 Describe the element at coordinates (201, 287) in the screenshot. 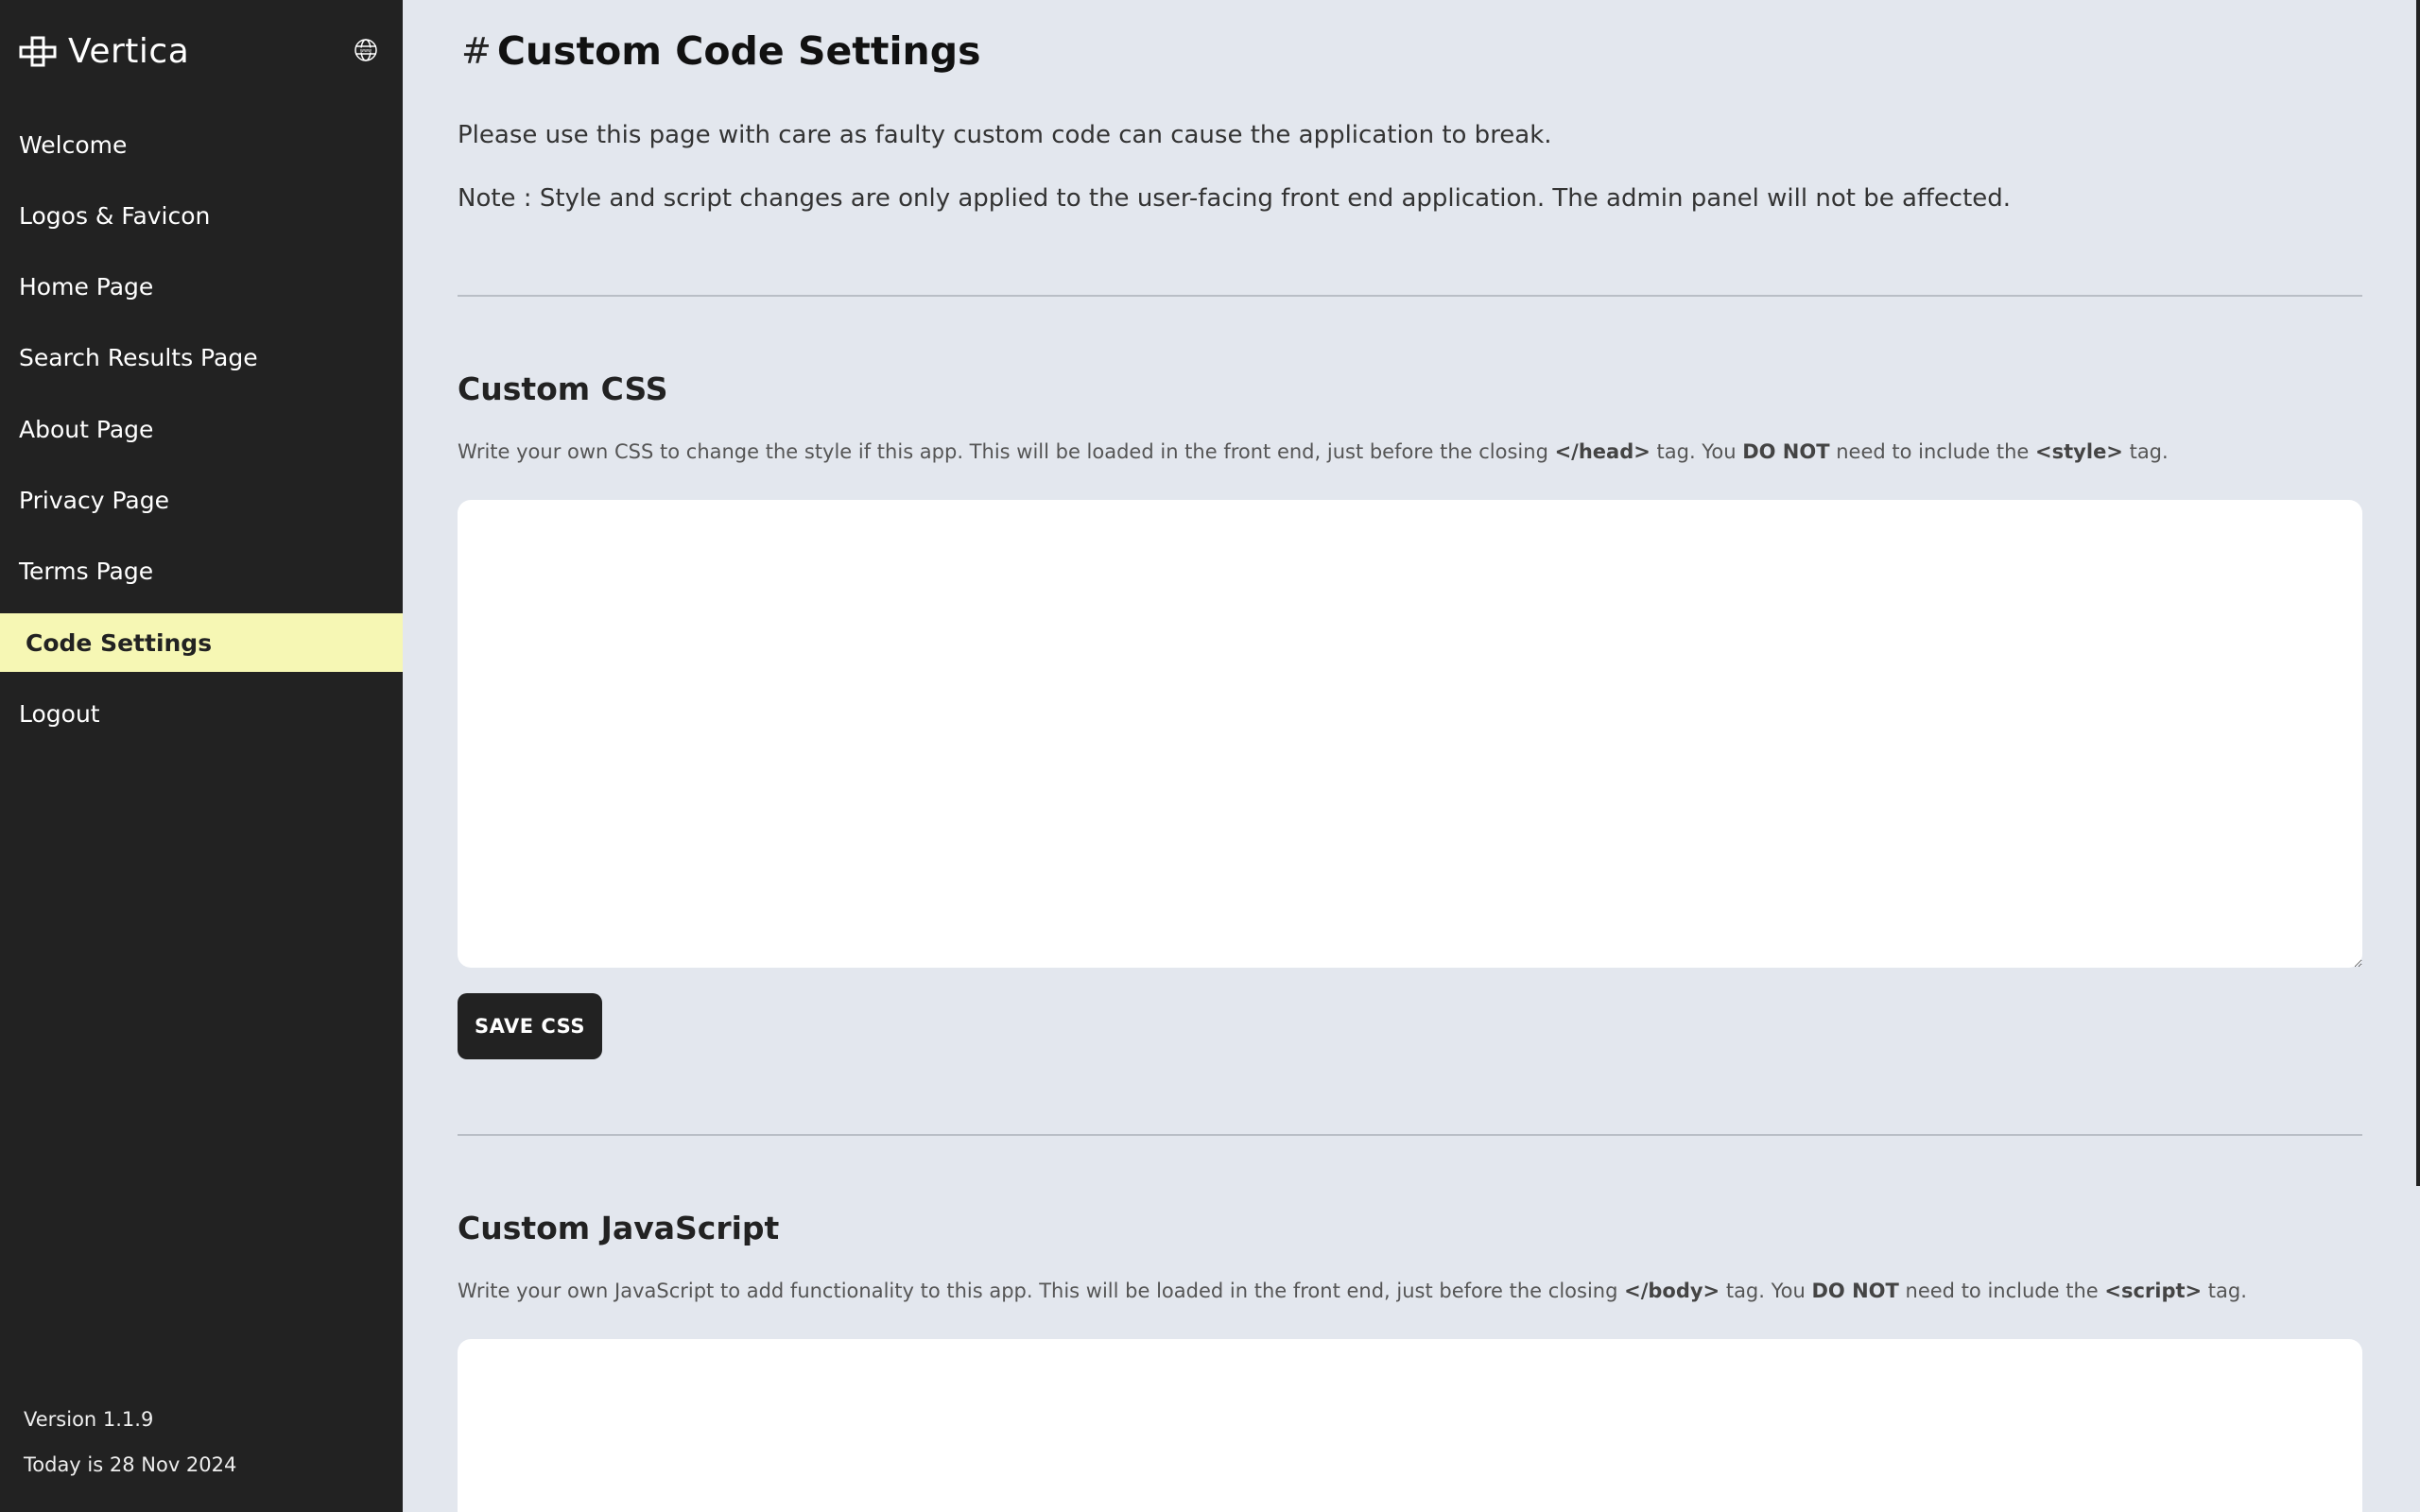

I see `sidebar-item-home-page: Home Page` at that location.